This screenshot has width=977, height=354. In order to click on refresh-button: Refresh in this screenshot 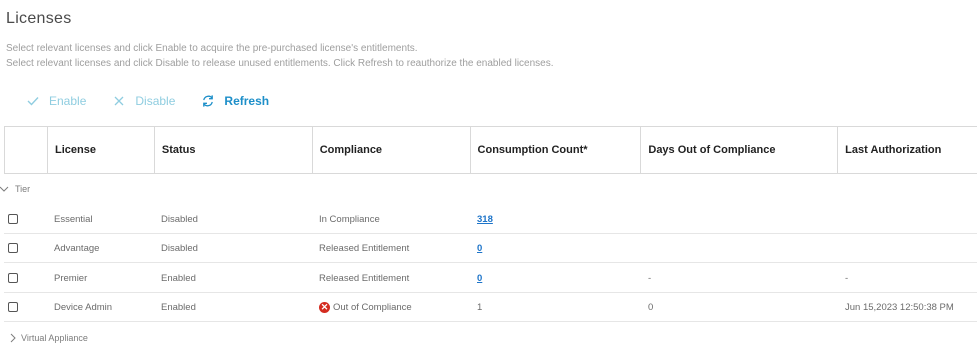, I will do `click(235, 101)`.